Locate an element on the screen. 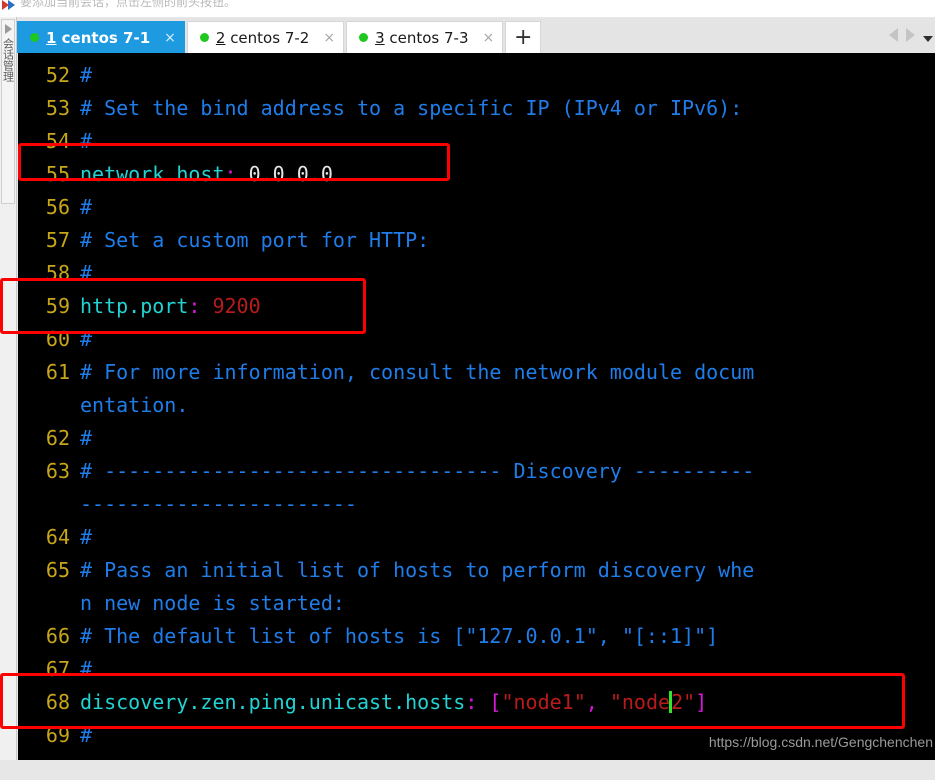 The image size is (935, 780). watermark: https://blog.csdn.net/Gengchenchen is located at coordinates (820, 742).